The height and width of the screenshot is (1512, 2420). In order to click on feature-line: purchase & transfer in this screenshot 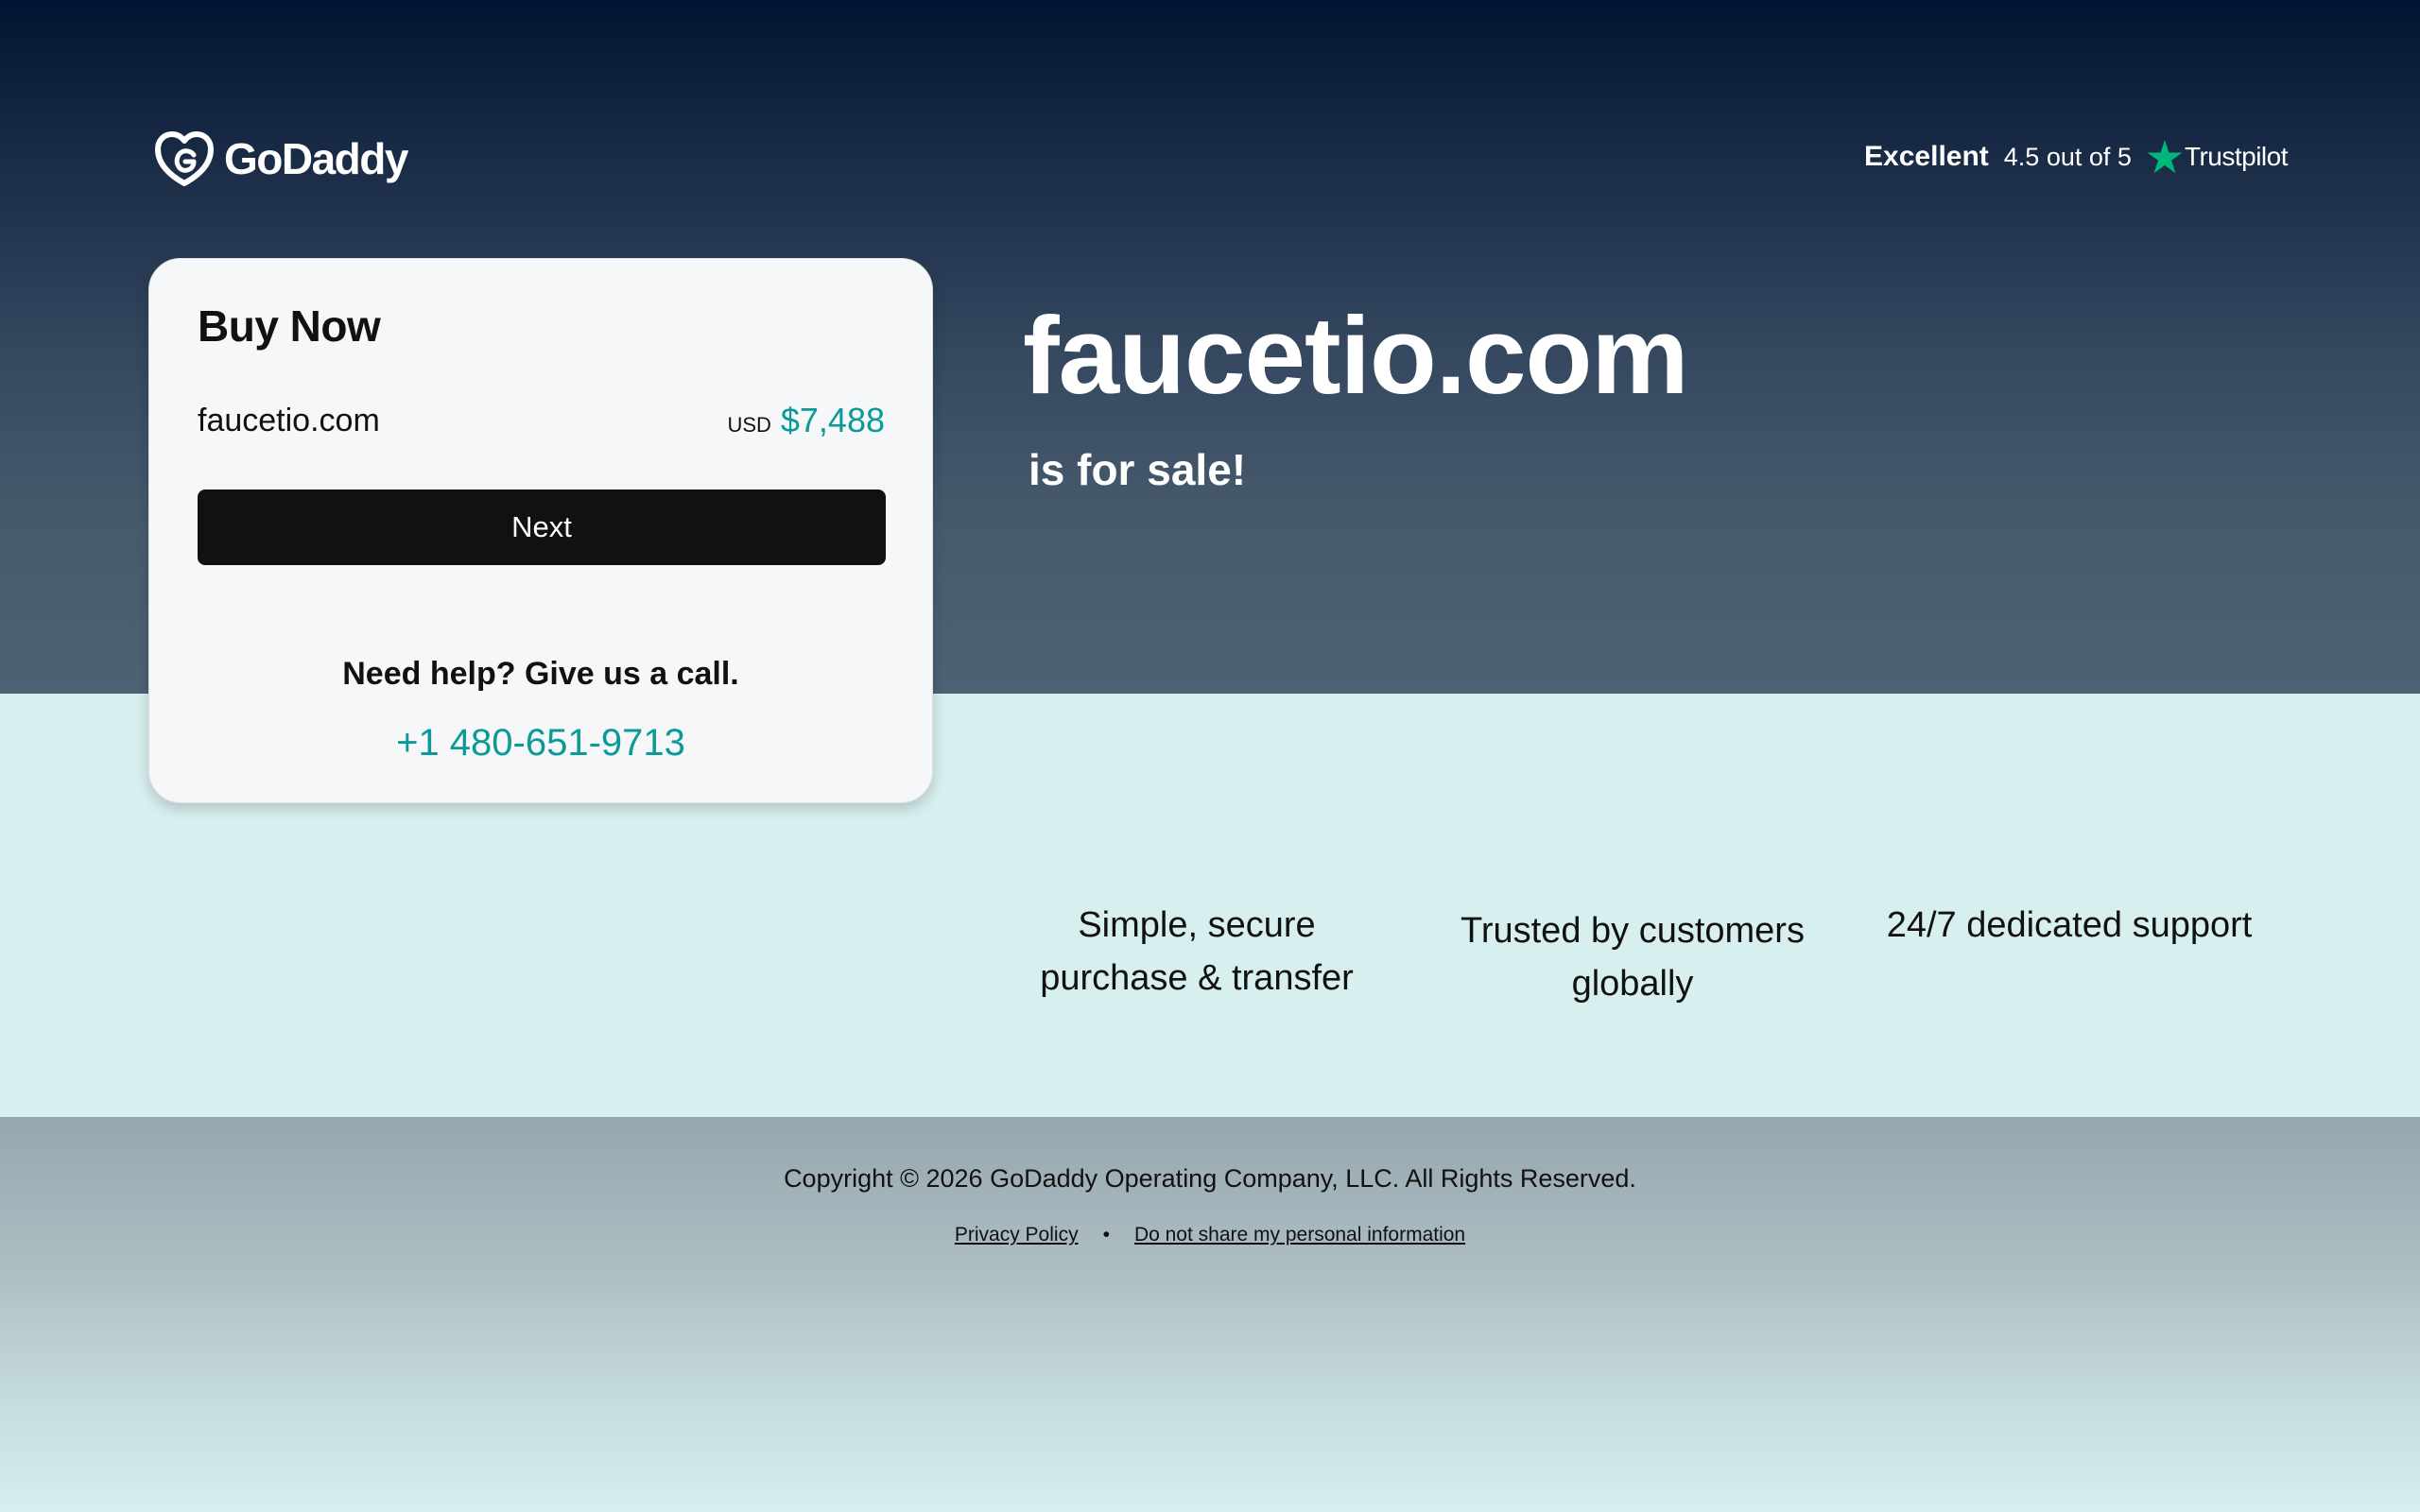, I will do `click(1197, 978)`.